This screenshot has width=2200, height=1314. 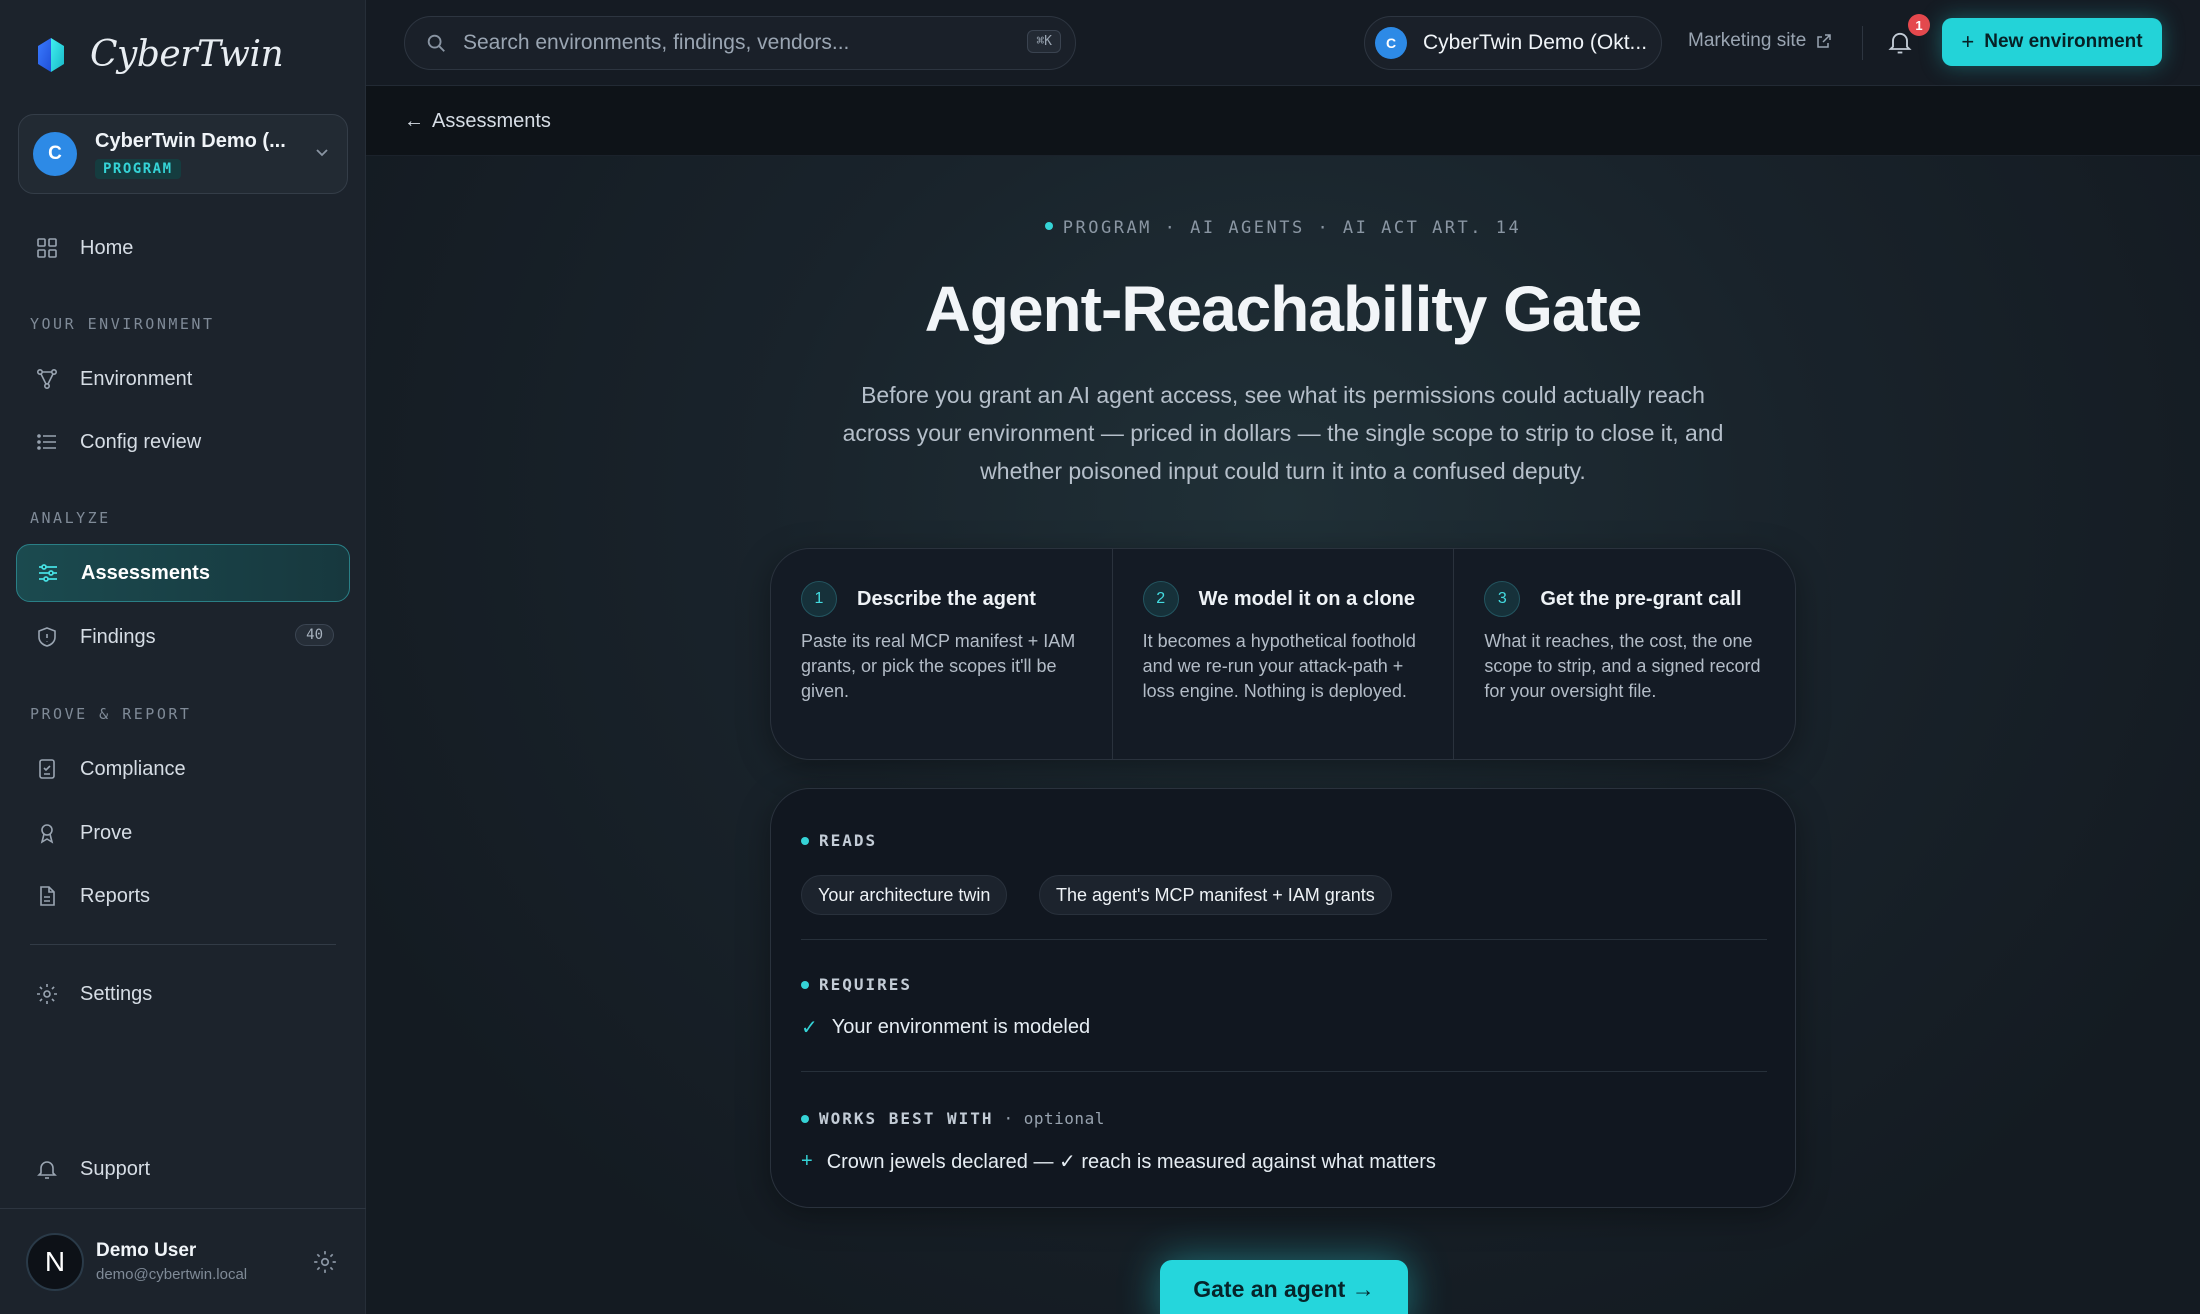 I want to click on org-switcher: C CyberTwin Demo (... PROGRAM, so click(x=183, y=154).